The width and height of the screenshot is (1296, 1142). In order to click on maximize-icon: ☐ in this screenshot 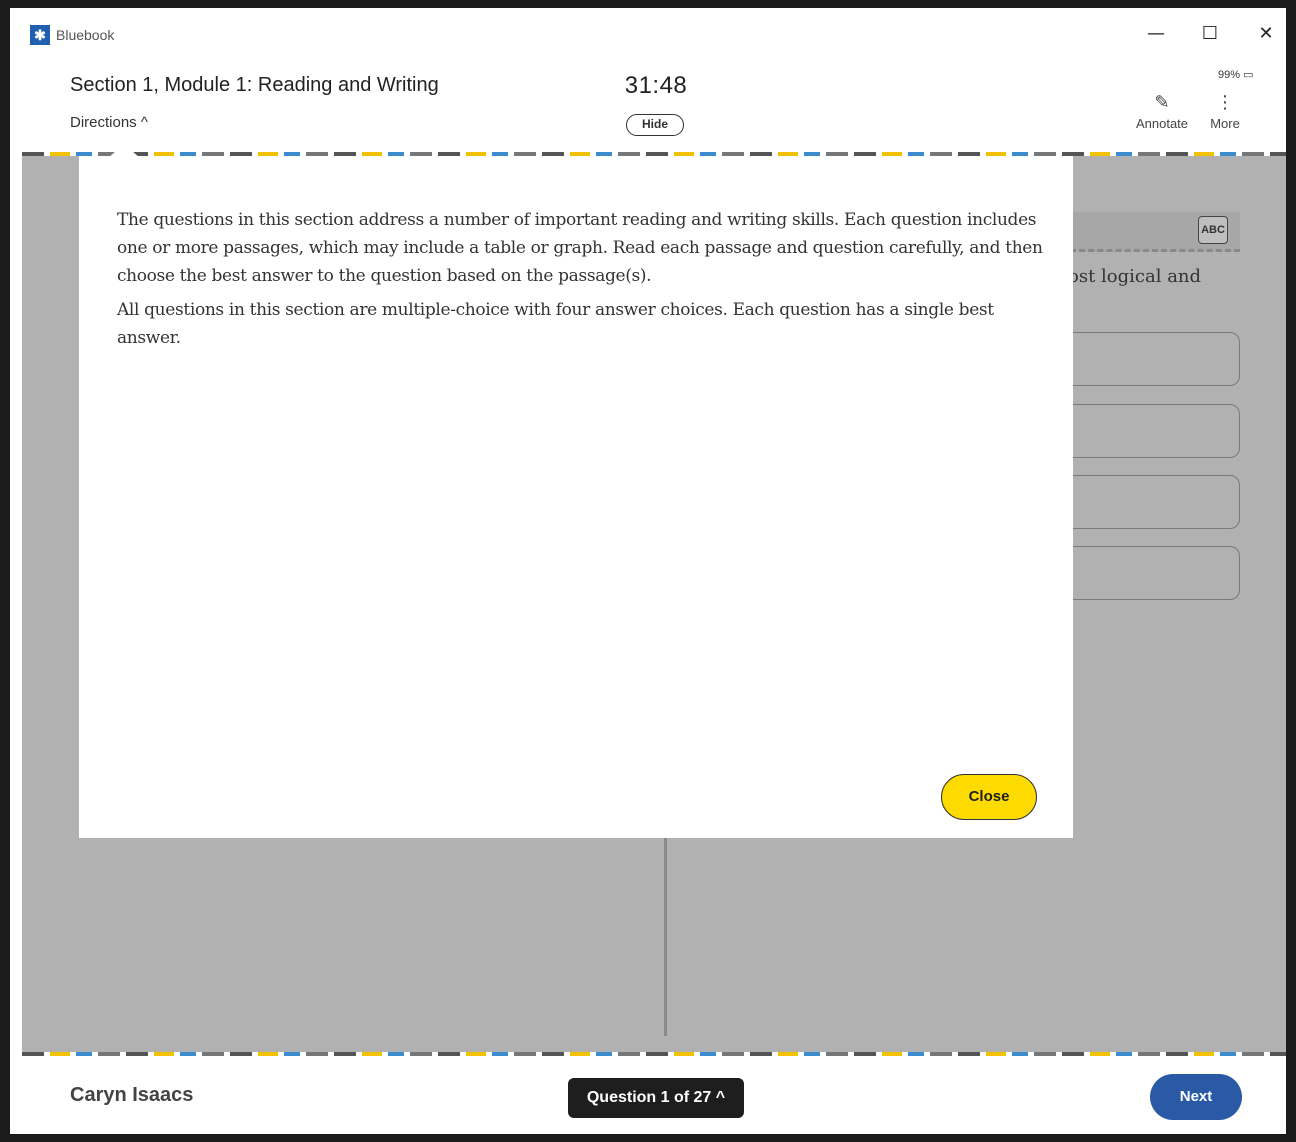, I will do `click(1210, 34)`.